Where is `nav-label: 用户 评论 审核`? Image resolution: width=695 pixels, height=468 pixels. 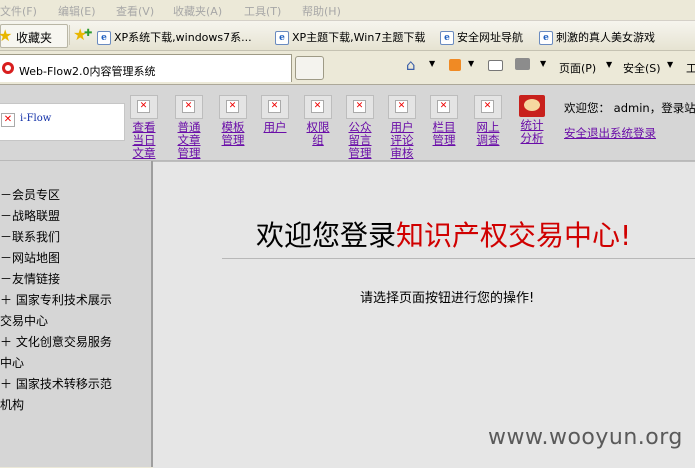 nav-label: 用户 评论 审核 is located at coordinates (402, 140).